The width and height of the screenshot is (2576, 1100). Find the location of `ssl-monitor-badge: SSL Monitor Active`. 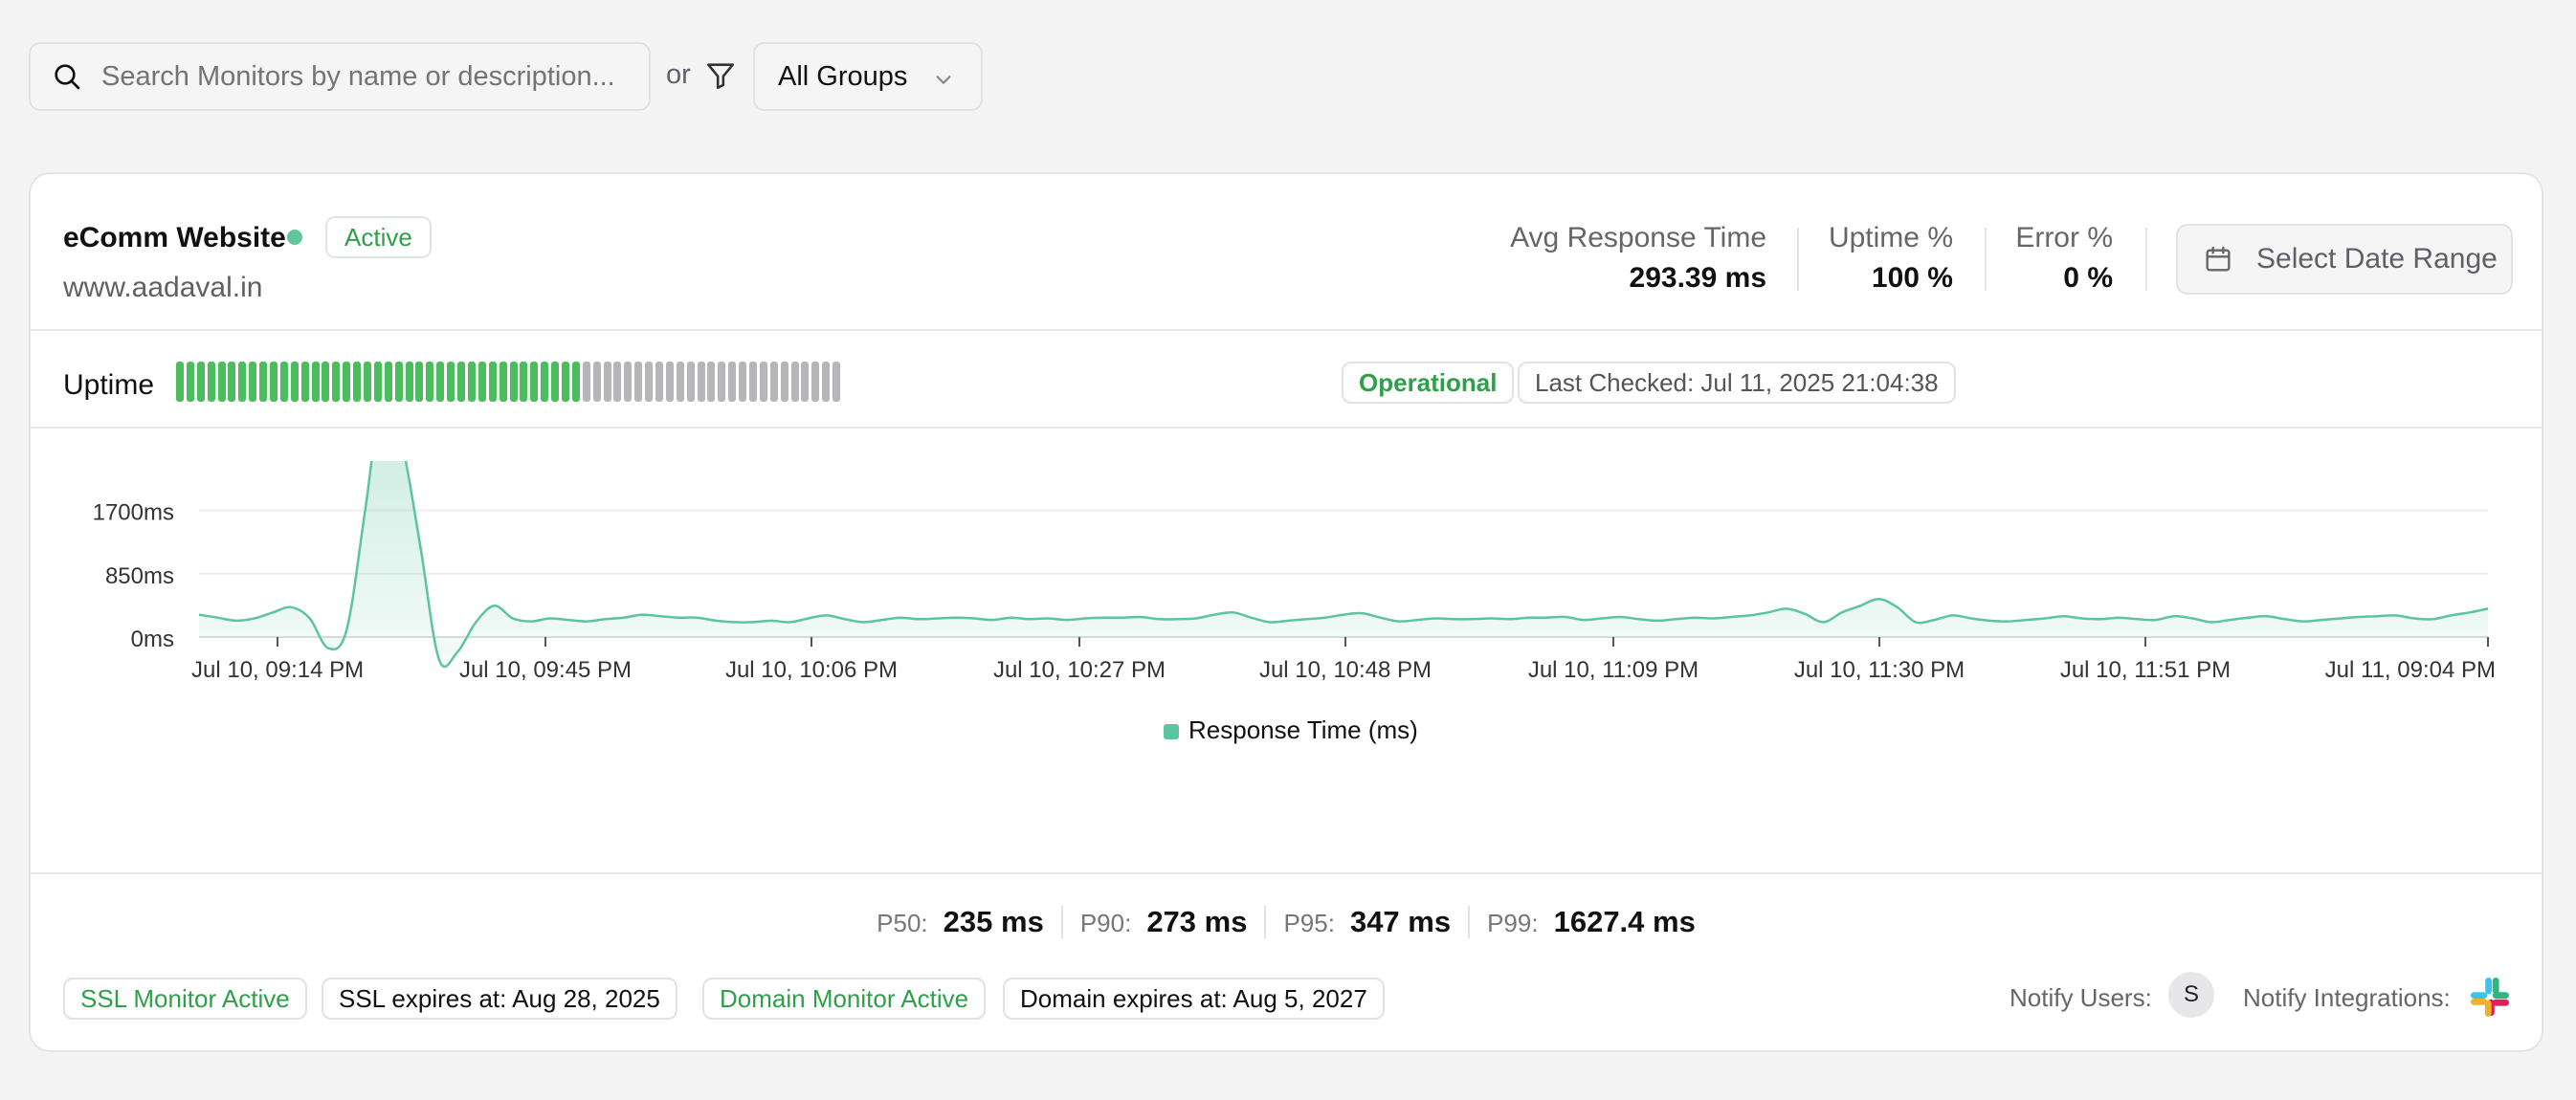

ssl-monitor-badge: SSL Monitor Active is located at coordinates (185, 999).